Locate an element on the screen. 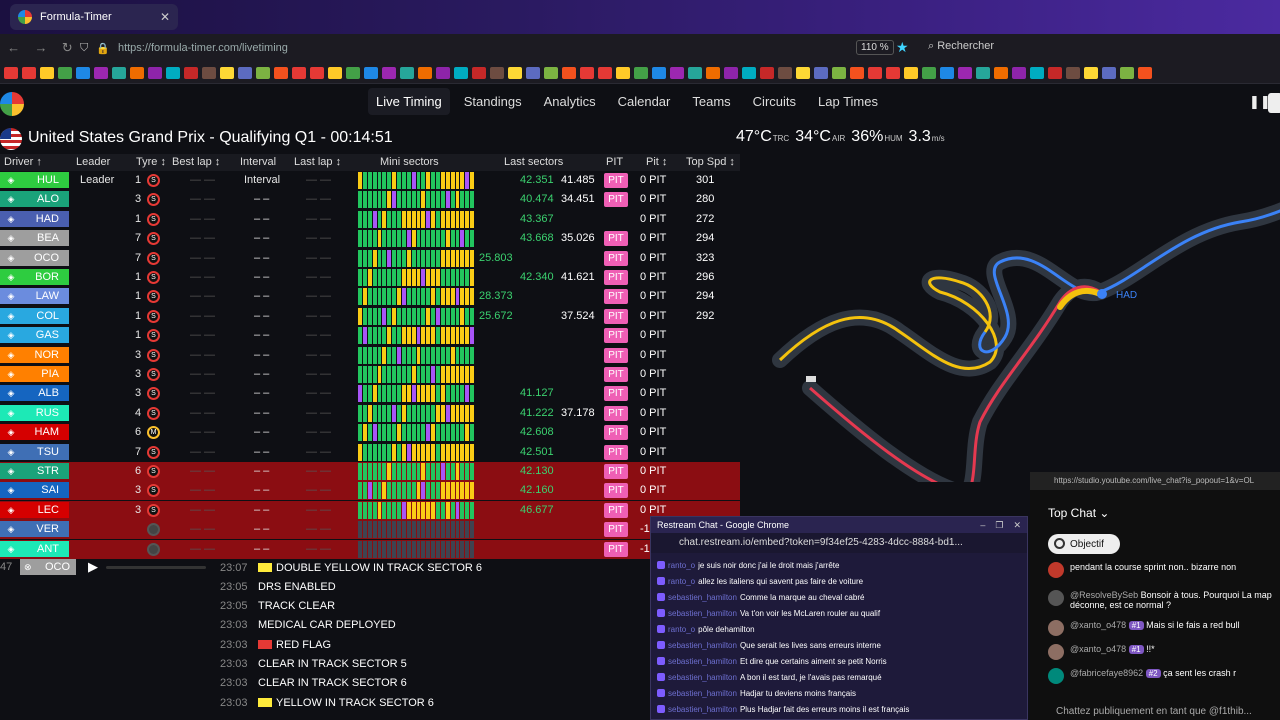 The height and width of the screenshot is (720, 1280). table-row: ◈ VER — — – – — — PIT -1 is located at coordinates (370, 530).